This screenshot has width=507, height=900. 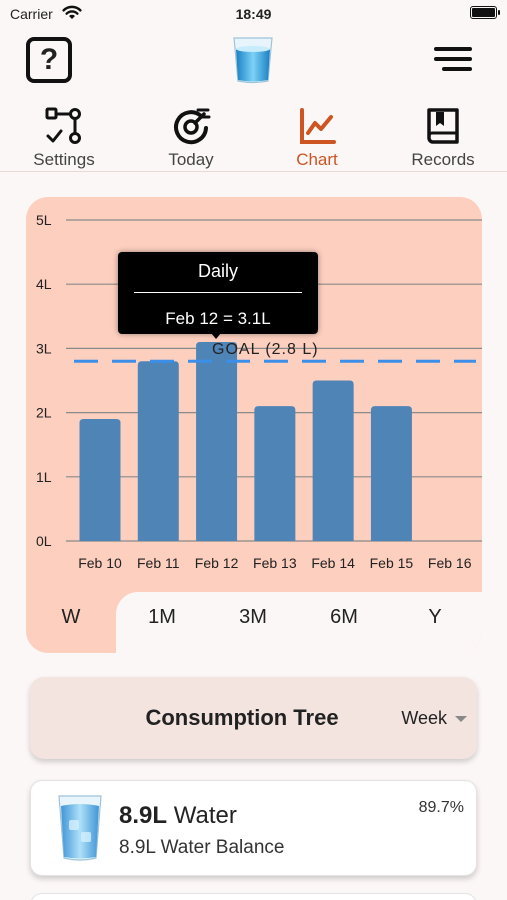 I want to click on tab-bar: Settings Today Chart Records, so click(x=253, y=138).